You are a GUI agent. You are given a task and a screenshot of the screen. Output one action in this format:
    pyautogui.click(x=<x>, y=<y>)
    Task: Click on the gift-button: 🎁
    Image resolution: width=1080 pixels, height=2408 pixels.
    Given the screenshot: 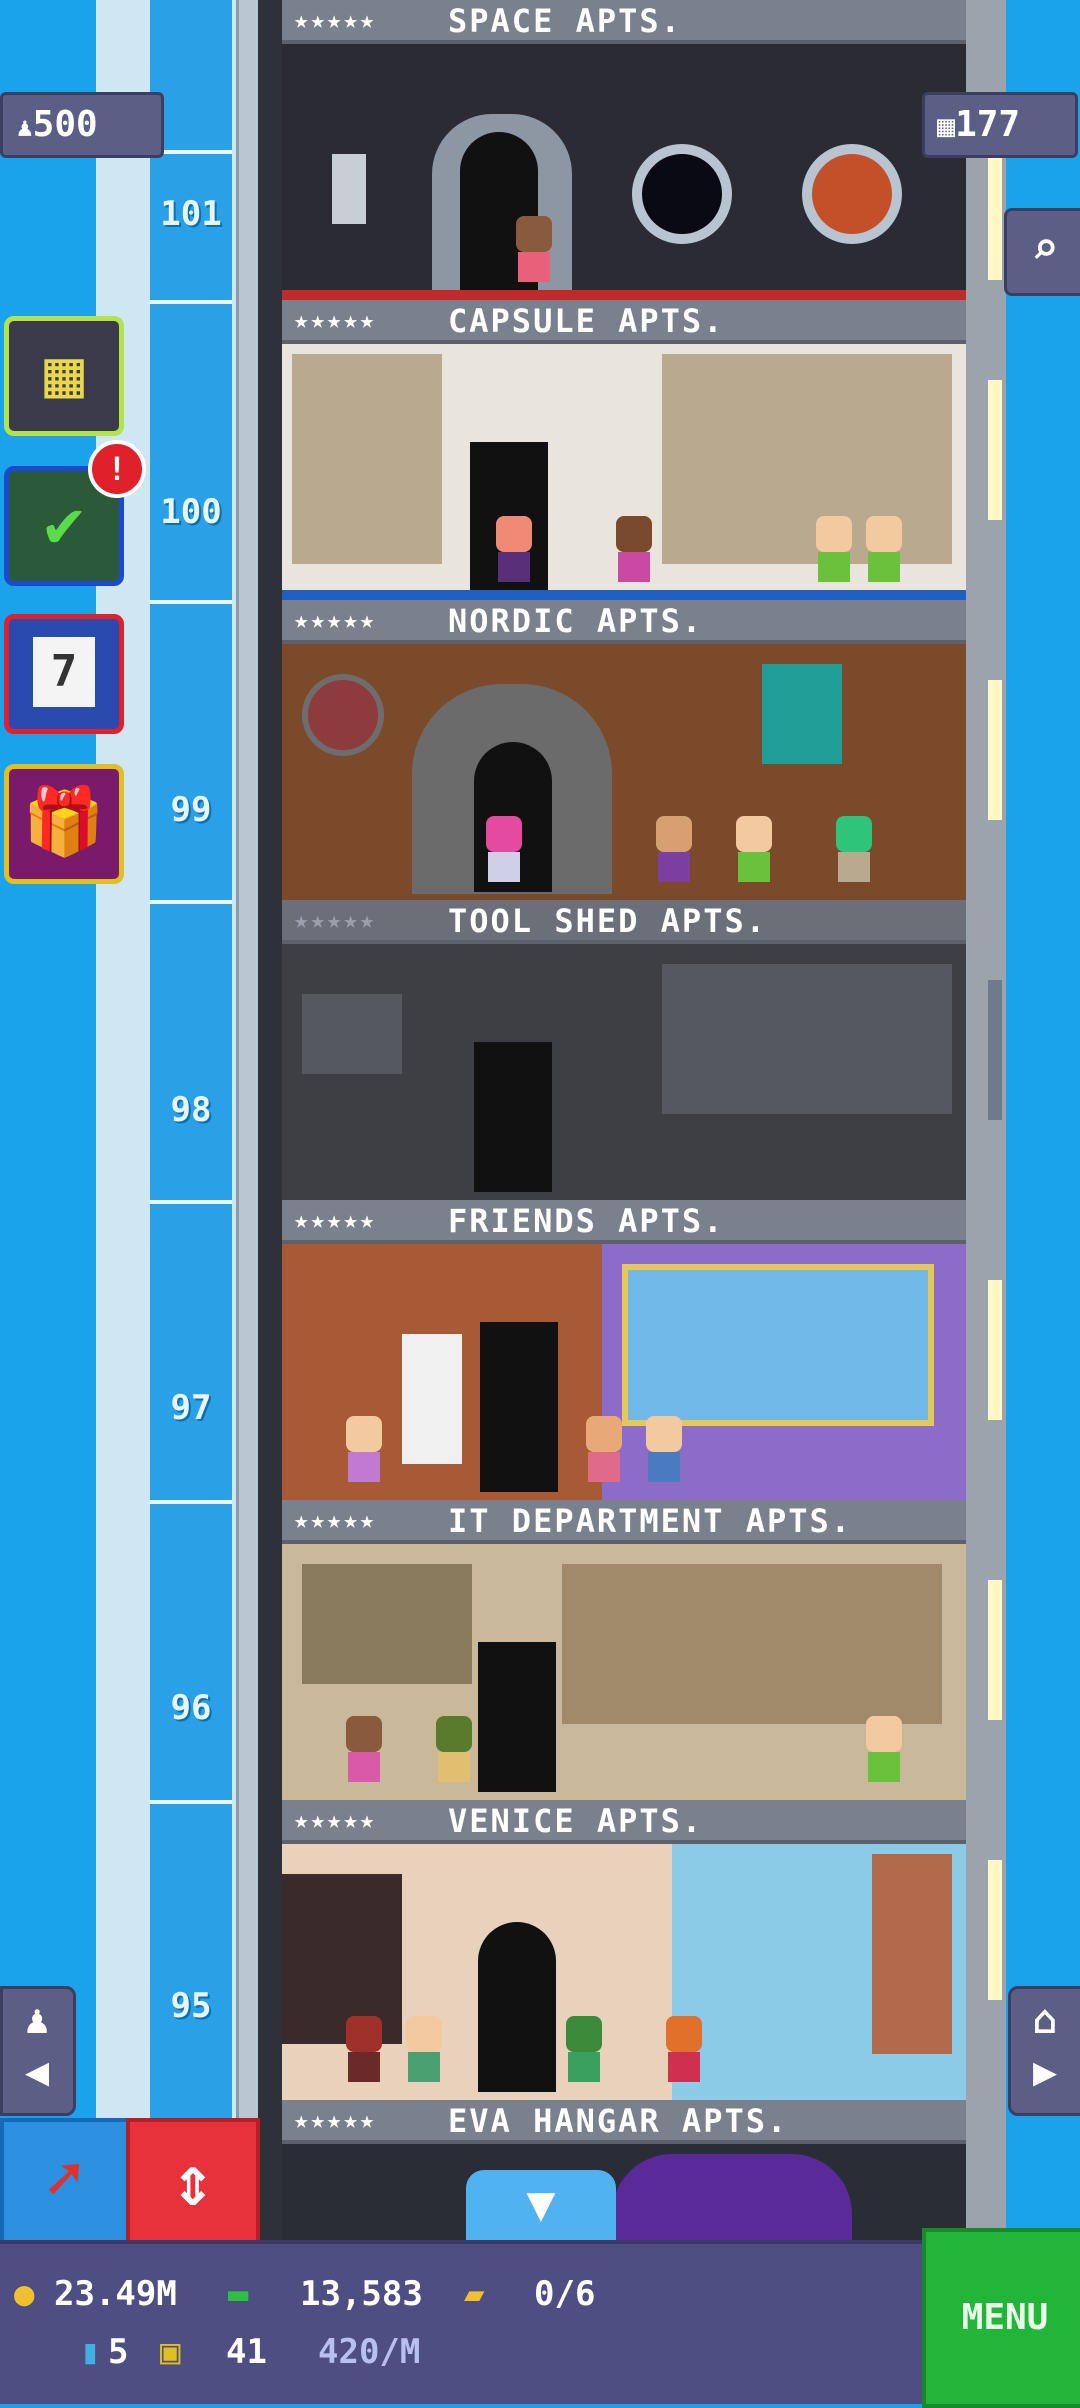 What is the action you would take?
    pyautogui.click(x=64, y=824)
    